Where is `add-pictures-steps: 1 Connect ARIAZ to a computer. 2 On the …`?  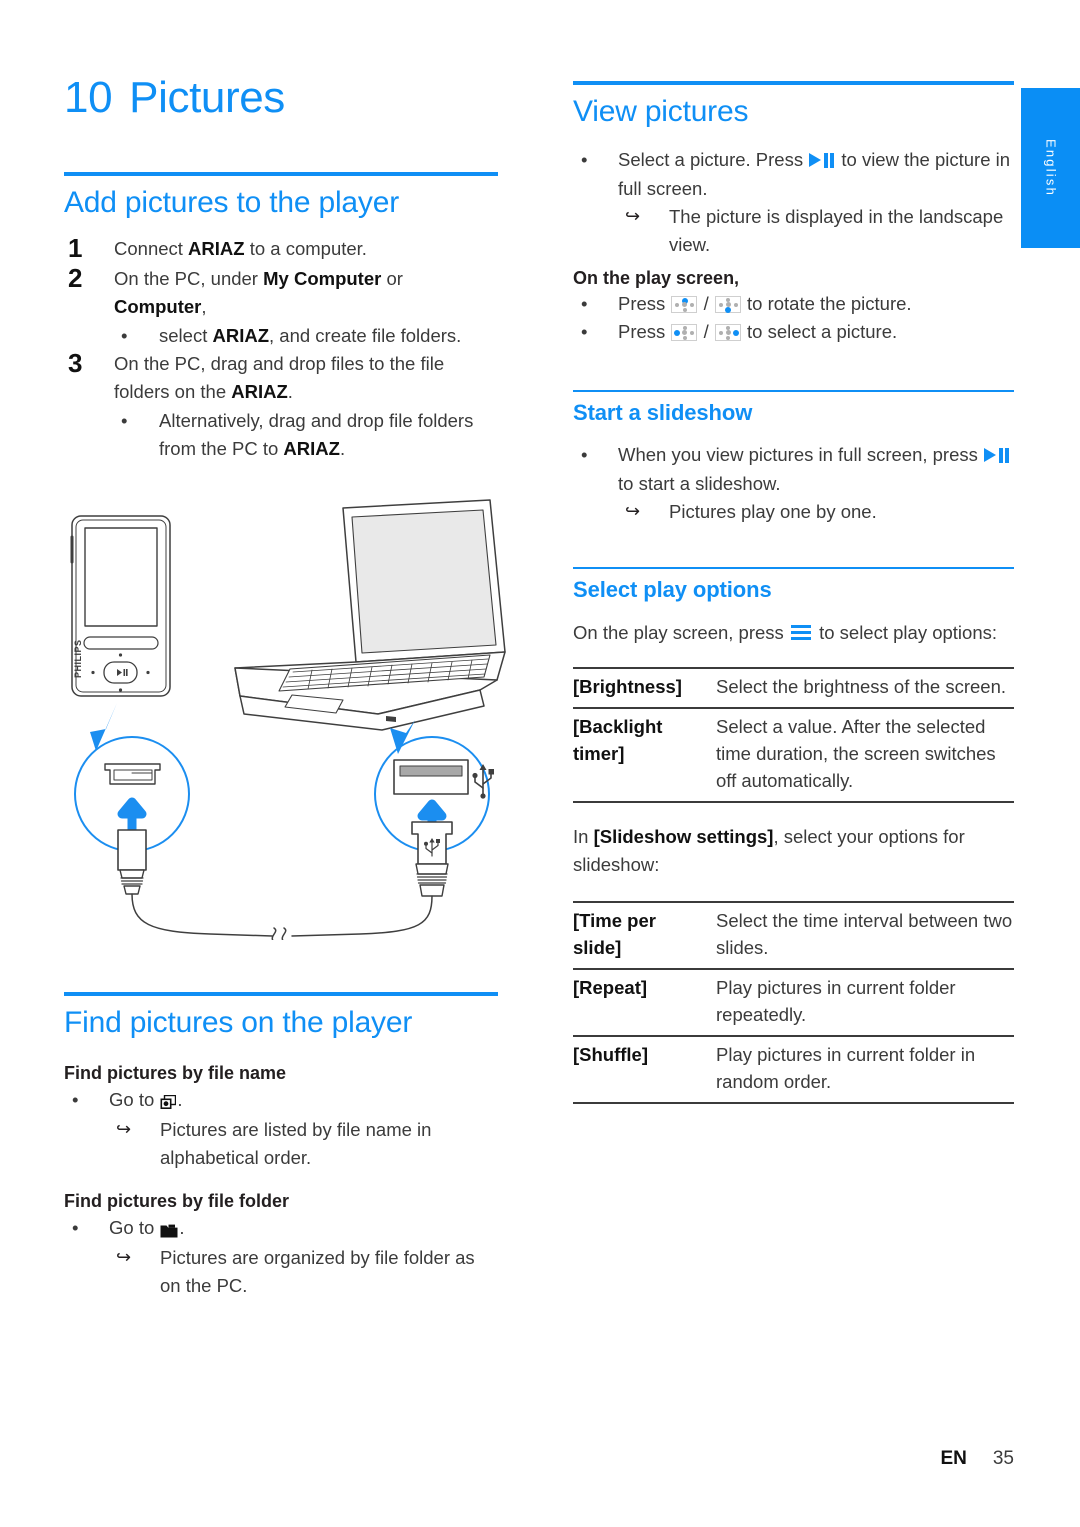 add-pictures-steps: 1 Connect ARIAZ to a computer. 2 On the … is located at coordinates (281, 348).